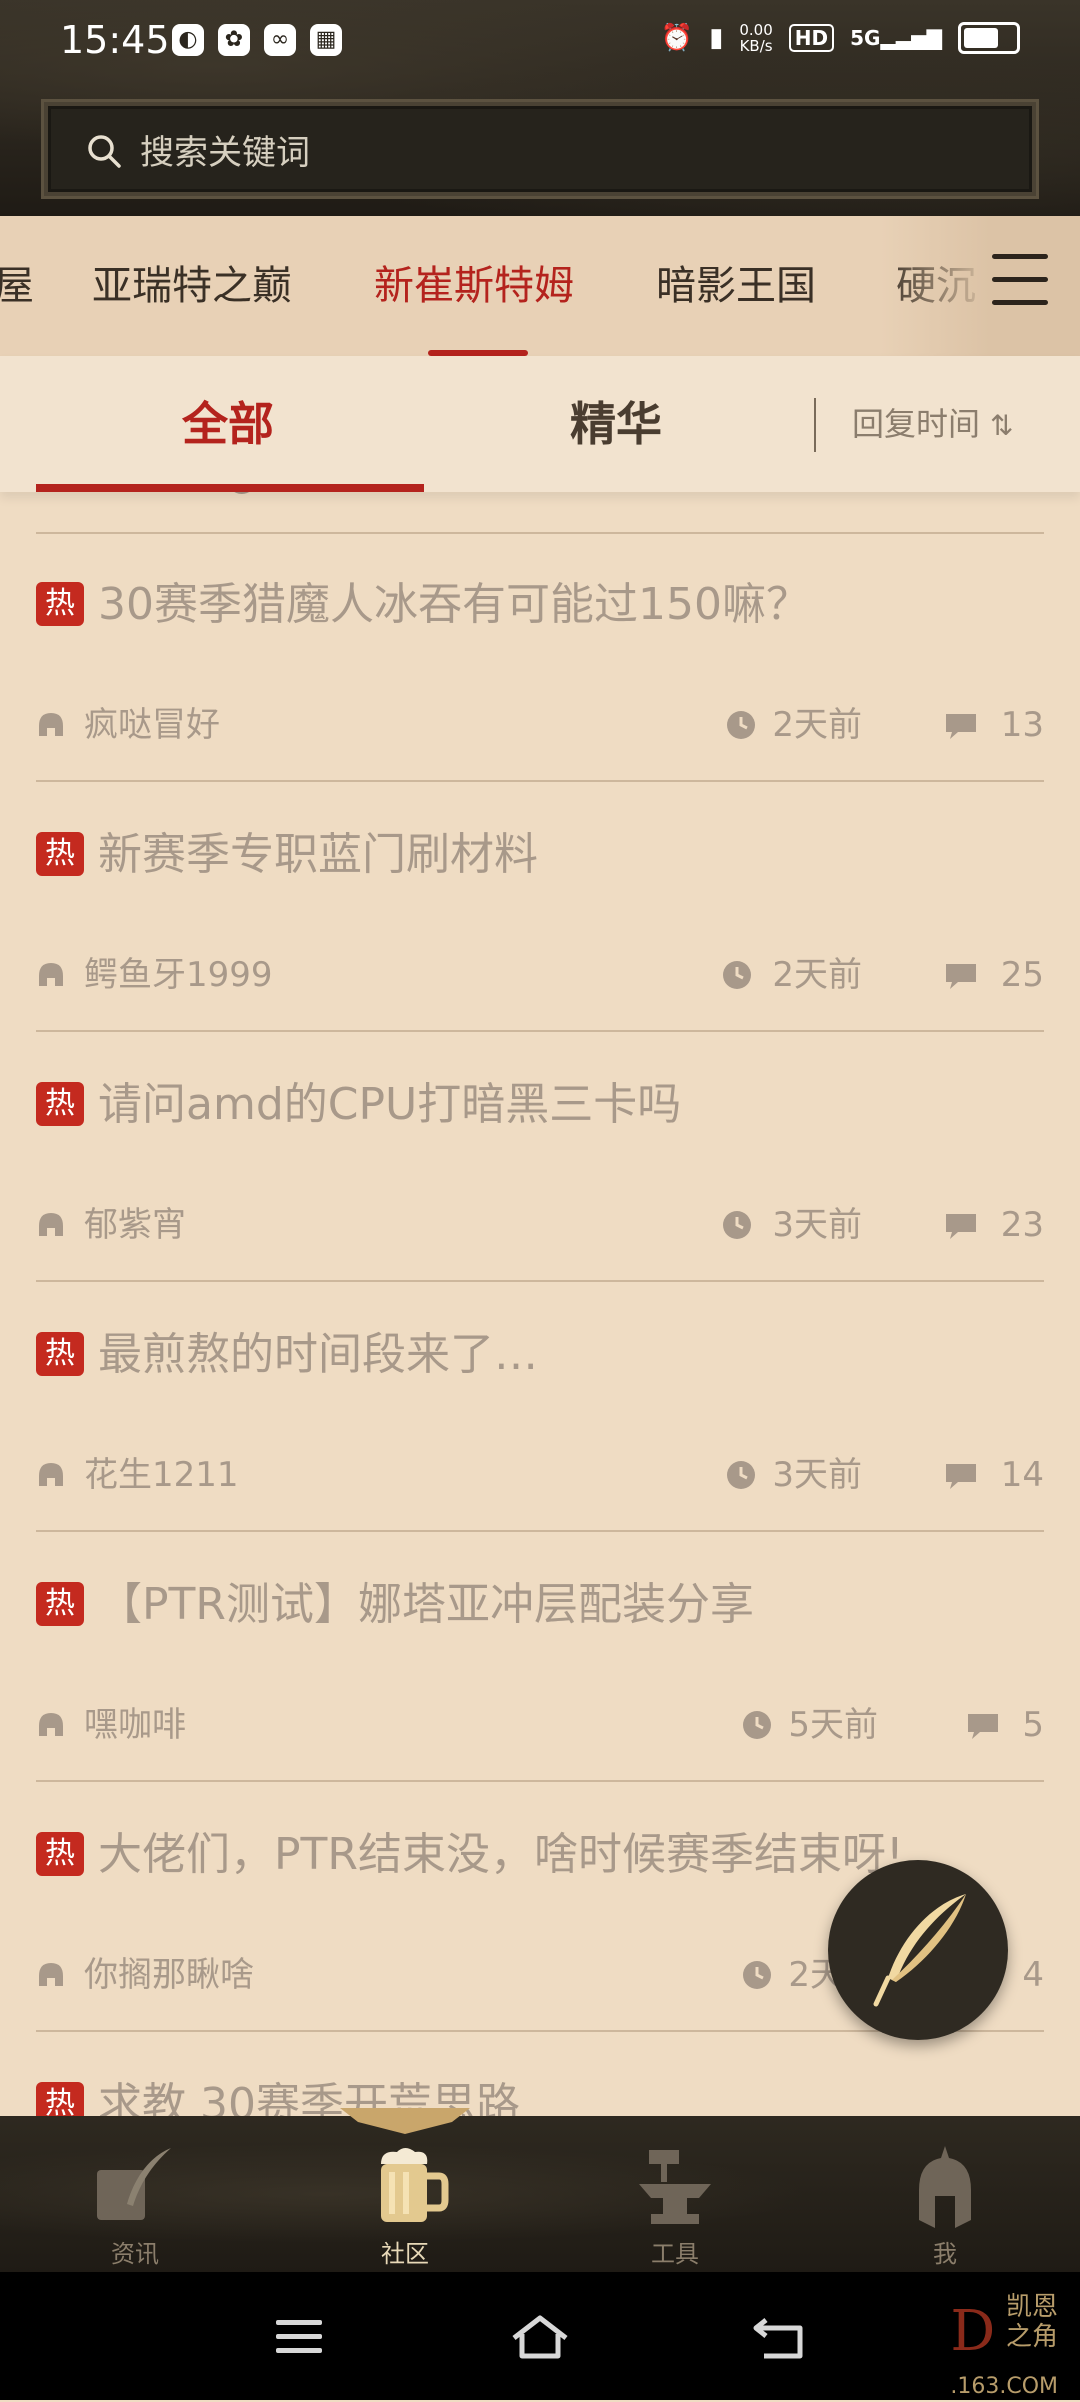 Image resolution: width=1080 pixels, height=2402 pixels. I want to click on nav-tab-tools: 工具, so click(675, 2194).